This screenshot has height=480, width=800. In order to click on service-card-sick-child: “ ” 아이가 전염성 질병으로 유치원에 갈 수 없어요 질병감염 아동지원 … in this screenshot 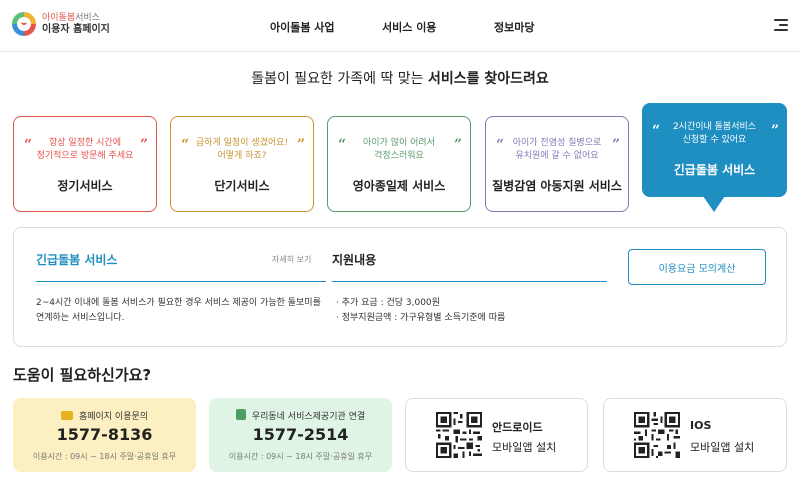, I will do `click(557, 164)`.